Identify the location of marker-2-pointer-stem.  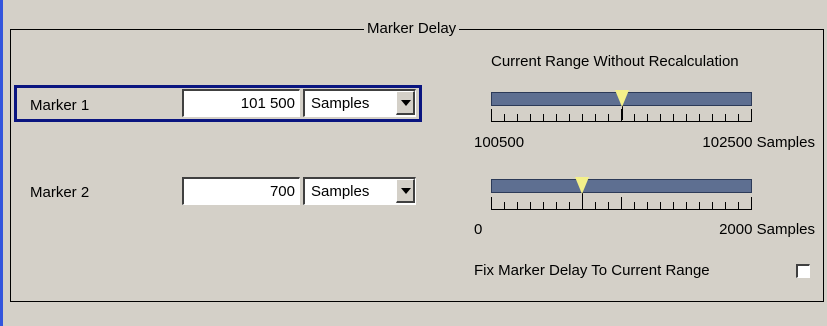
(582, 200).